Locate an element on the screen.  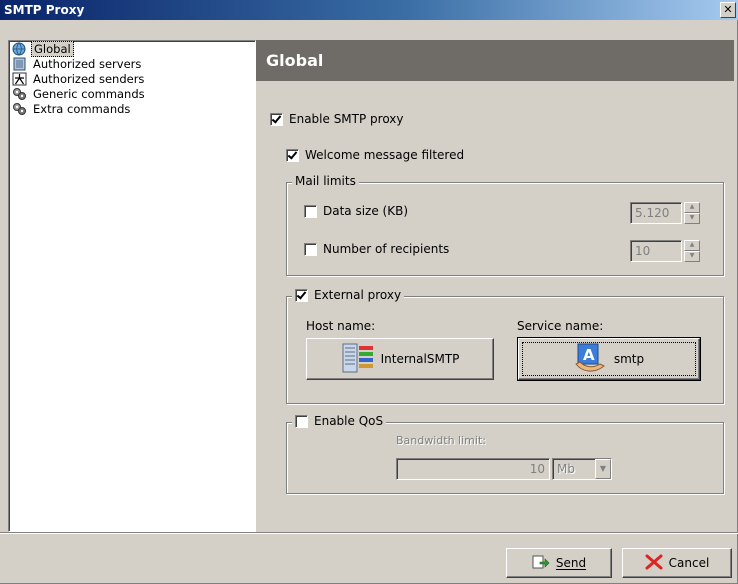
host-name-button: InternalSMTP is located at coordinates (400, 359).